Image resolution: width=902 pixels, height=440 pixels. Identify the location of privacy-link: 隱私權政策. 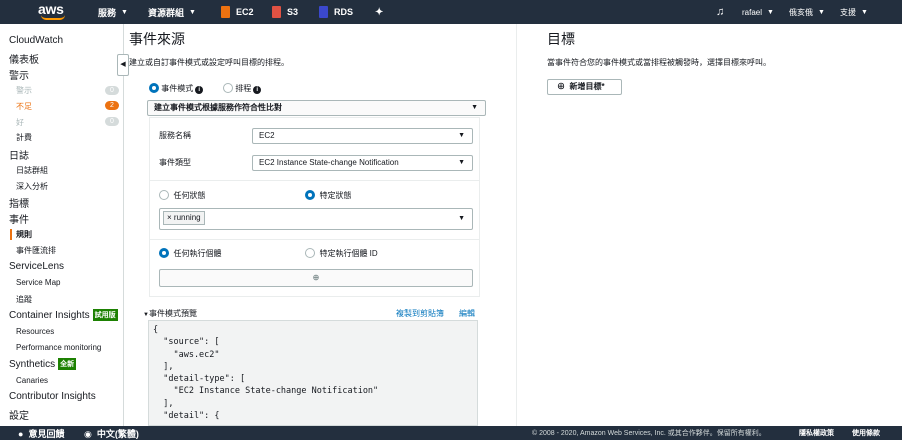
(816, 433).